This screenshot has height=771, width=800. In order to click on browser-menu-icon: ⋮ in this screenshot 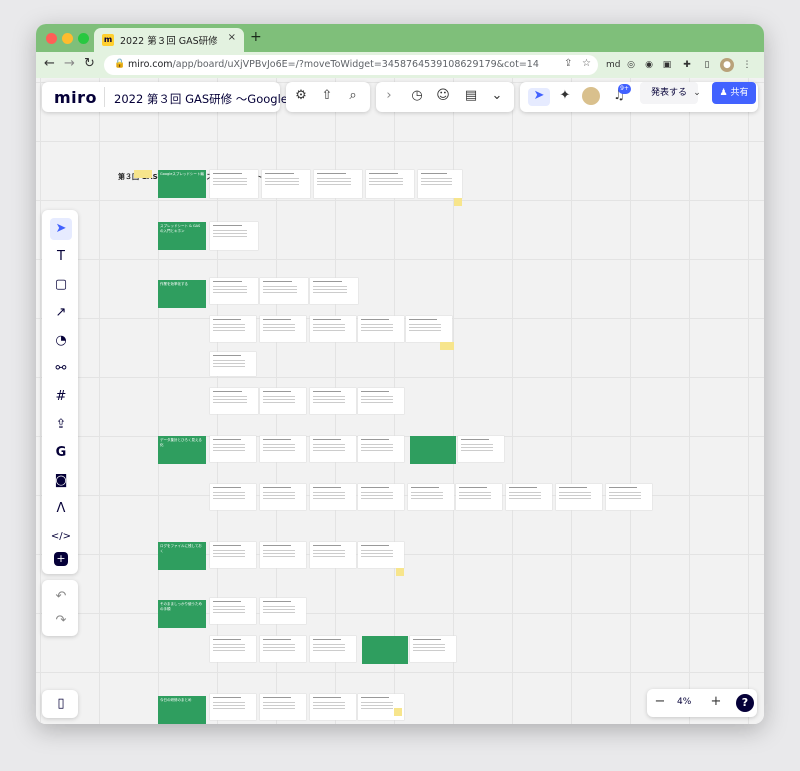, I will do `click(747, 65)`.